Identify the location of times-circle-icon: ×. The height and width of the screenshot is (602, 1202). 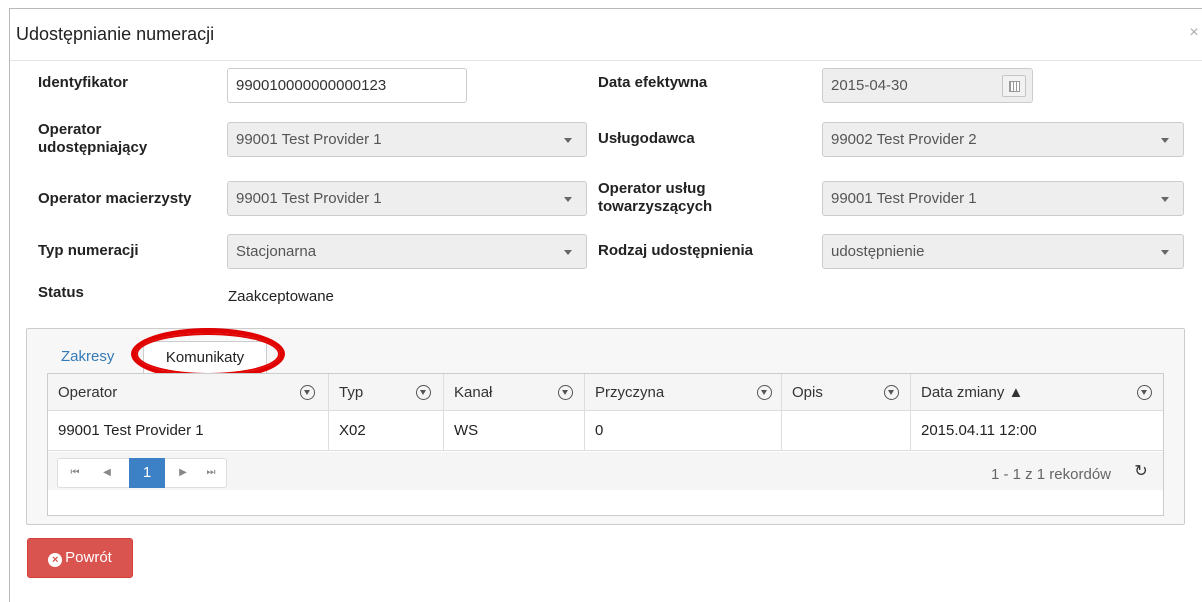
(55, 560).